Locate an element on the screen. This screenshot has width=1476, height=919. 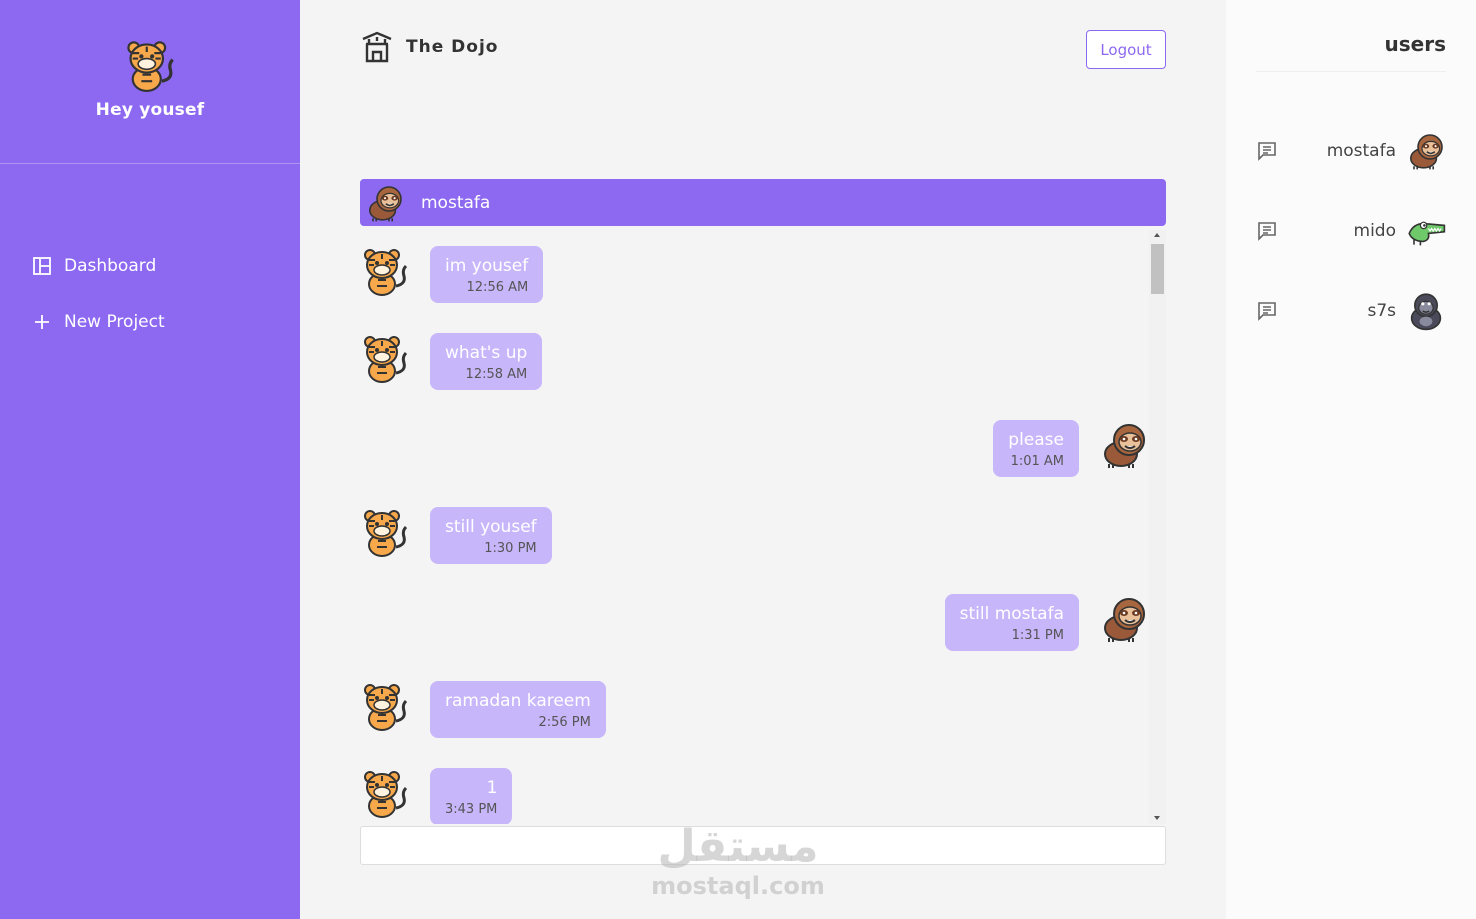
message-item: still mostafa 1:31 PM is located at coordinates (1046, 622).